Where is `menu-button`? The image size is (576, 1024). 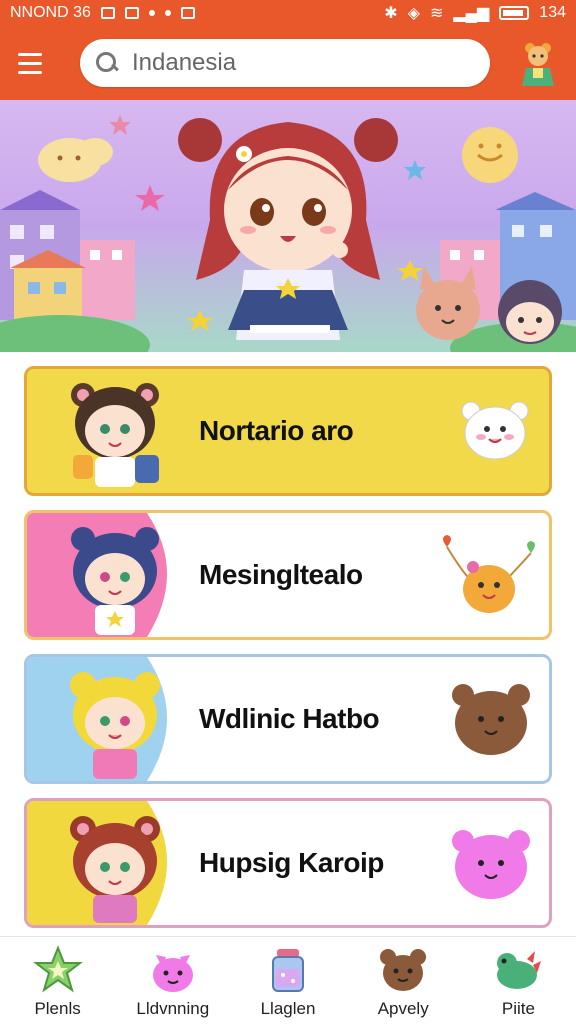
menu-button is located at coordinates (35, 63).